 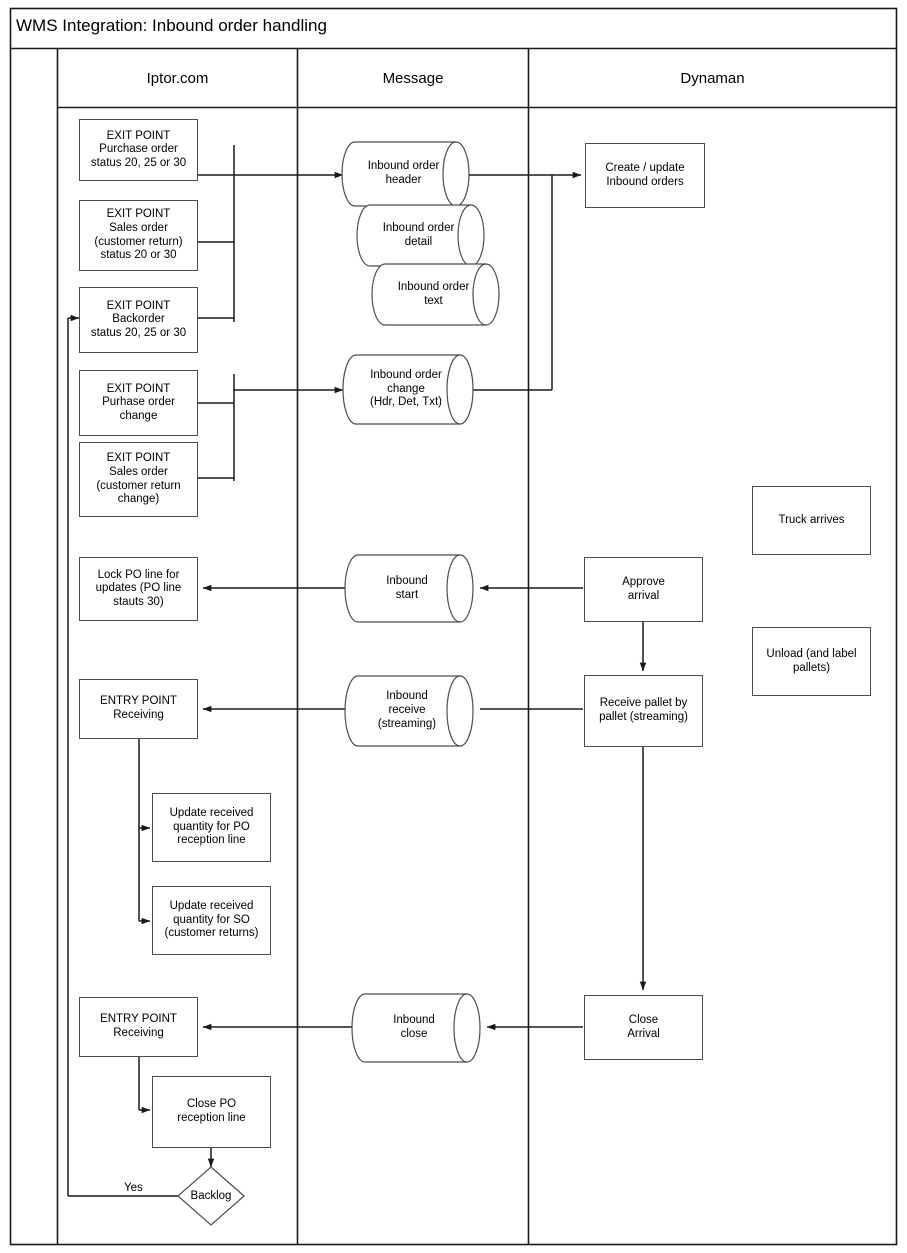 What do you see at coordinates (409, 588) in the screenshot?
I see `node-msg-inbound-start: Inbound start` at bounding box center [409, 588].